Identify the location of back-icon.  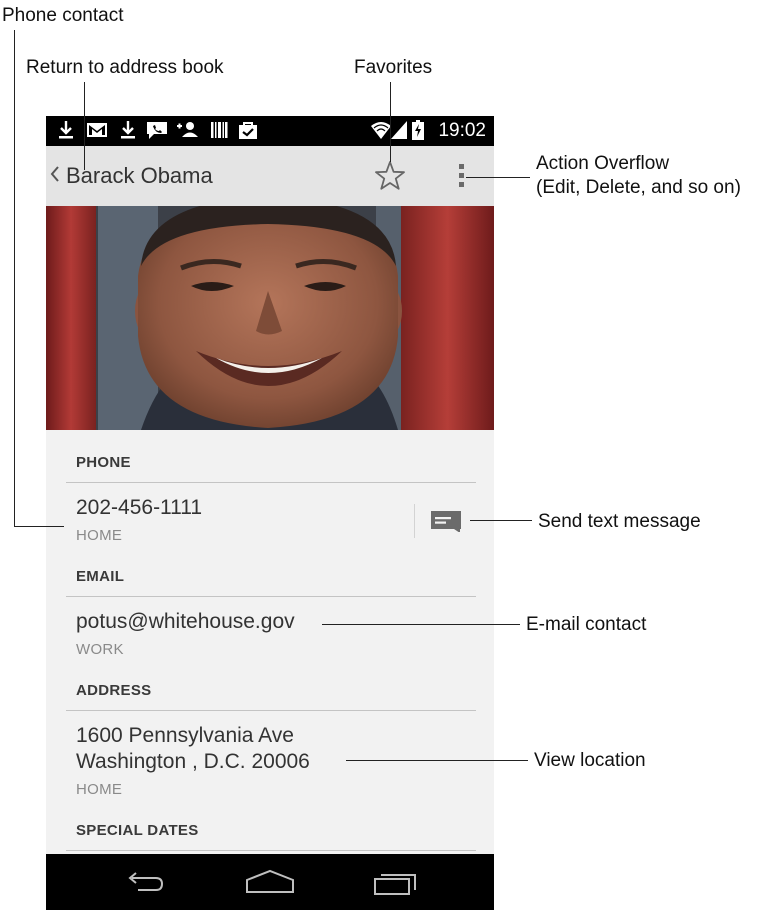
(145, 882).